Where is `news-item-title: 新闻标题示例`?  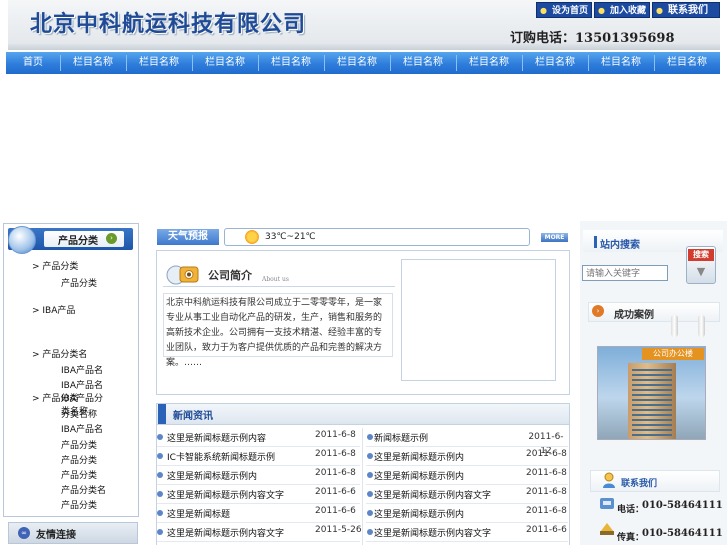
news-item-title: 新闻标题示例 is located at coordinates (401, 437).